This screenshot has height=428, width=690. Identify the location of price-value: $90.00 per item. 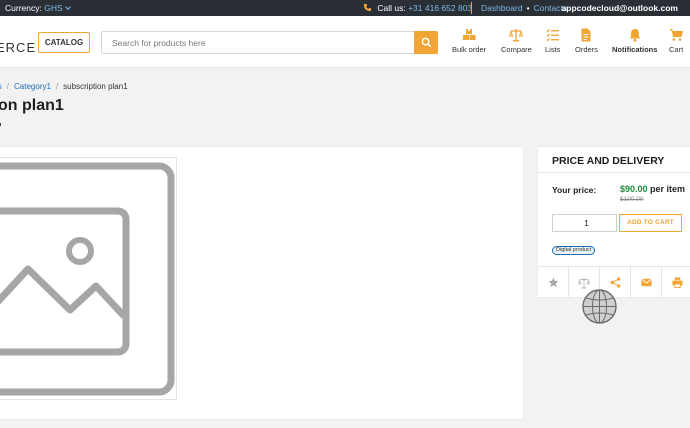
(652, 189).